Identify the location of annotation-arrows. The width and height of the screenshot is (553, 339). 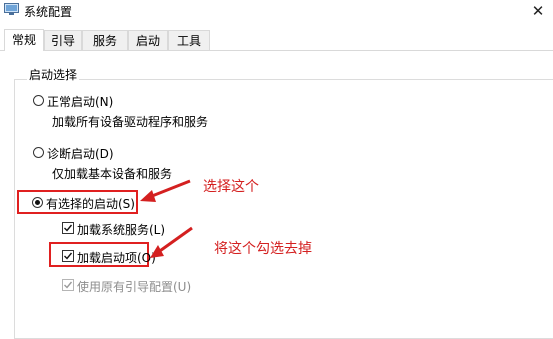
(166, 218).